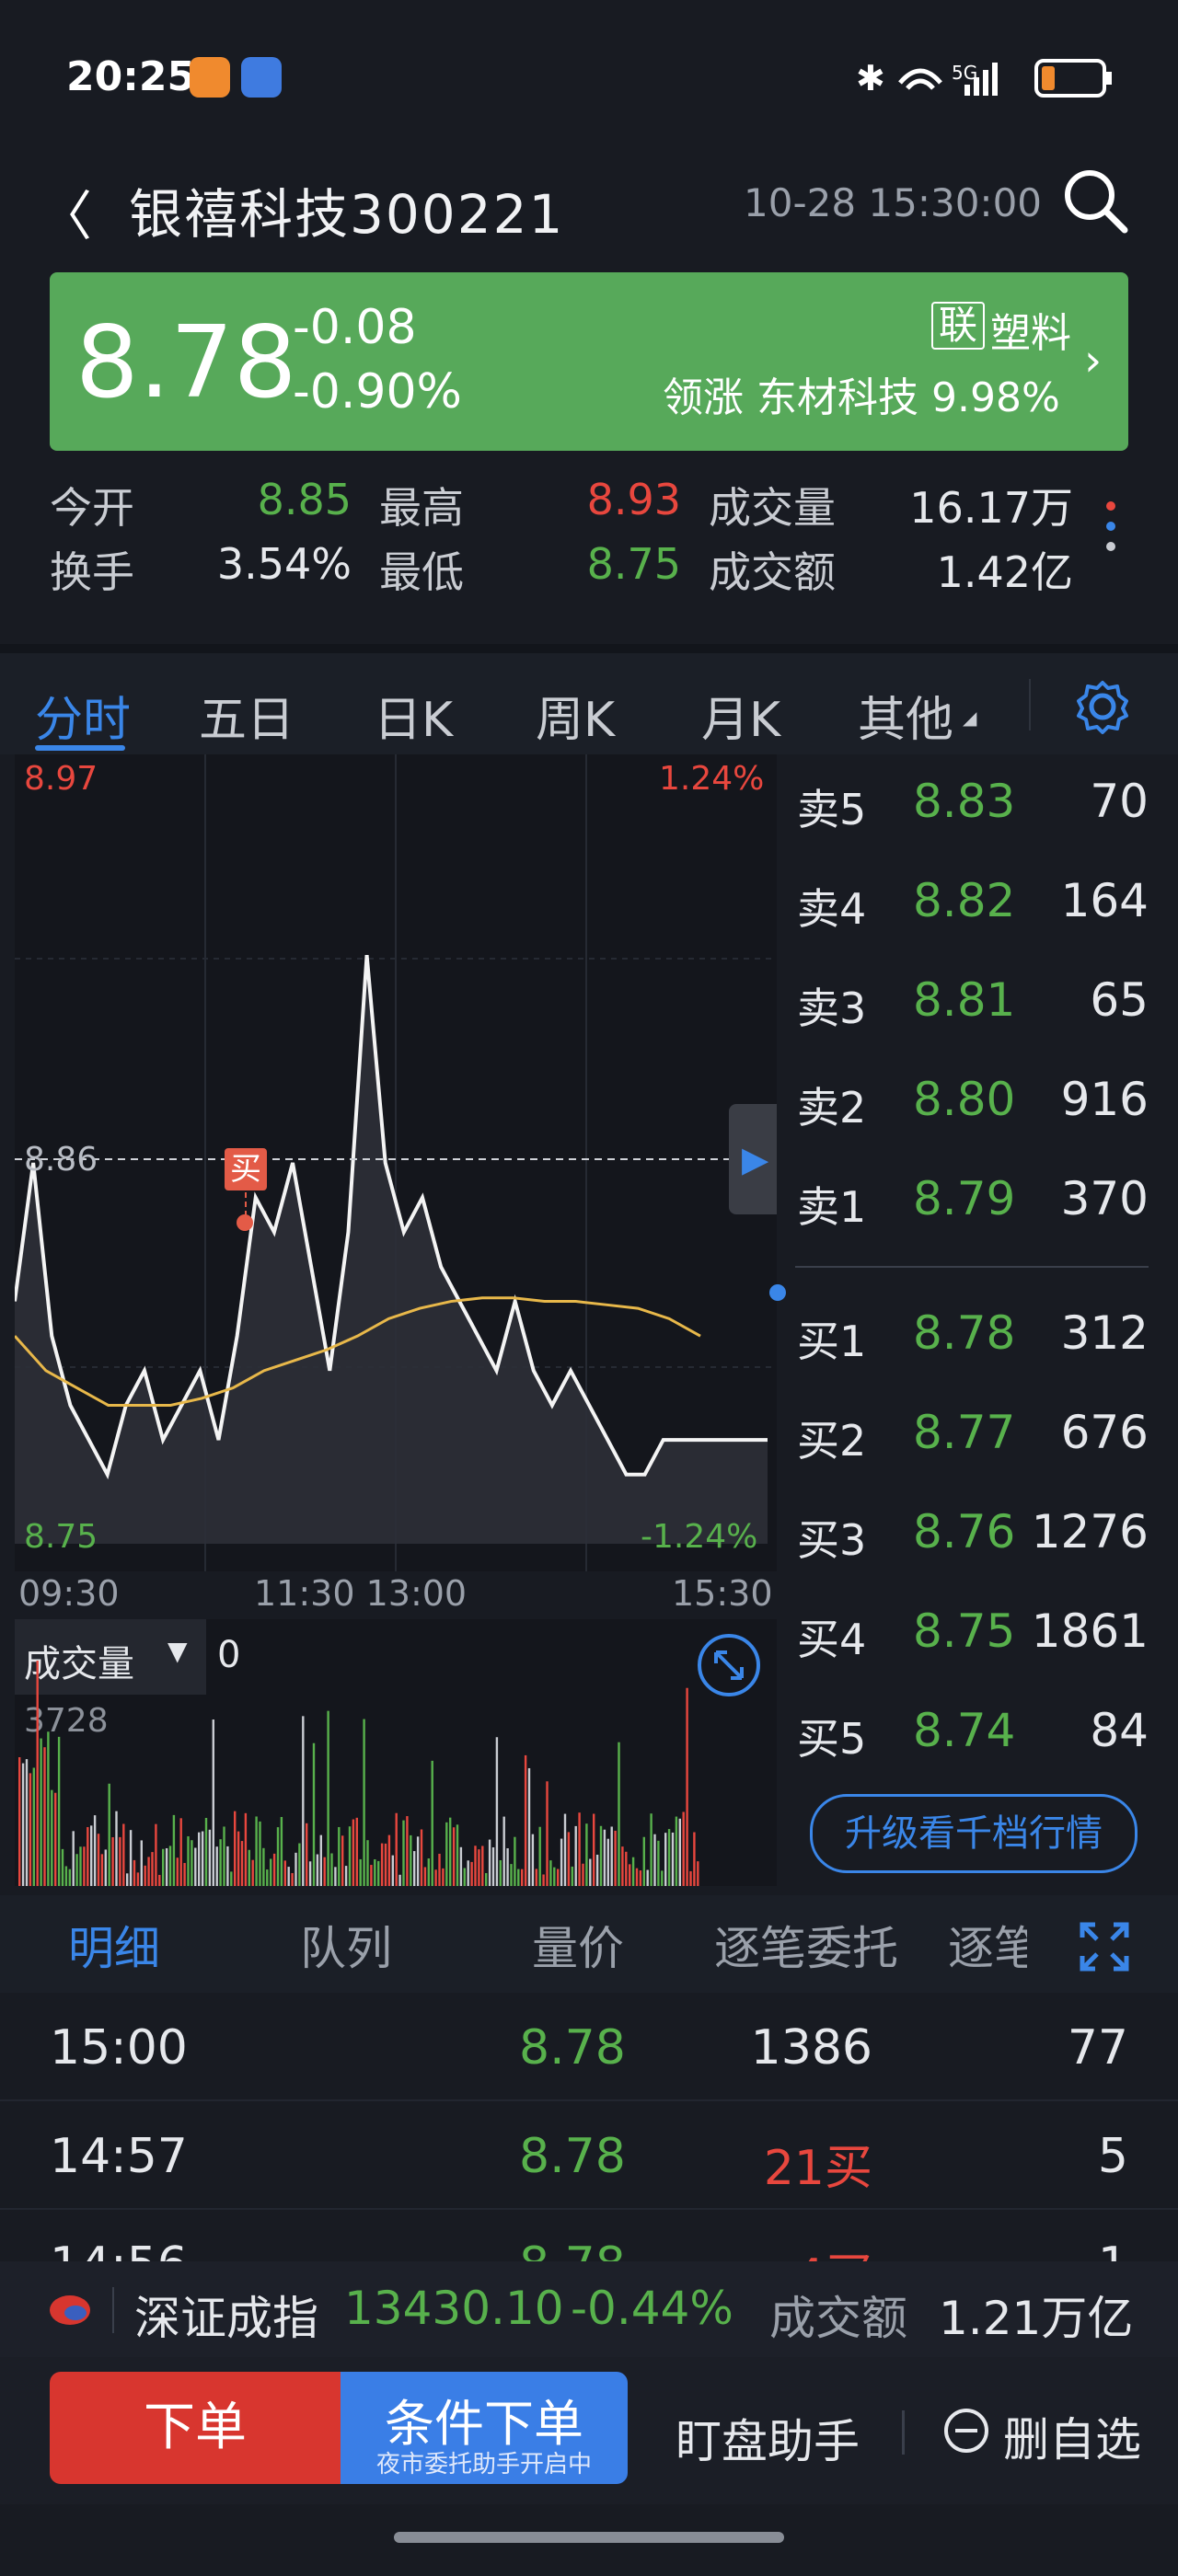 Image resolution: width=1178 pixels, height=2576 pixels. I want to click on volume-chart: 成交量 ▼ 0 3728, so click(396, 1752).